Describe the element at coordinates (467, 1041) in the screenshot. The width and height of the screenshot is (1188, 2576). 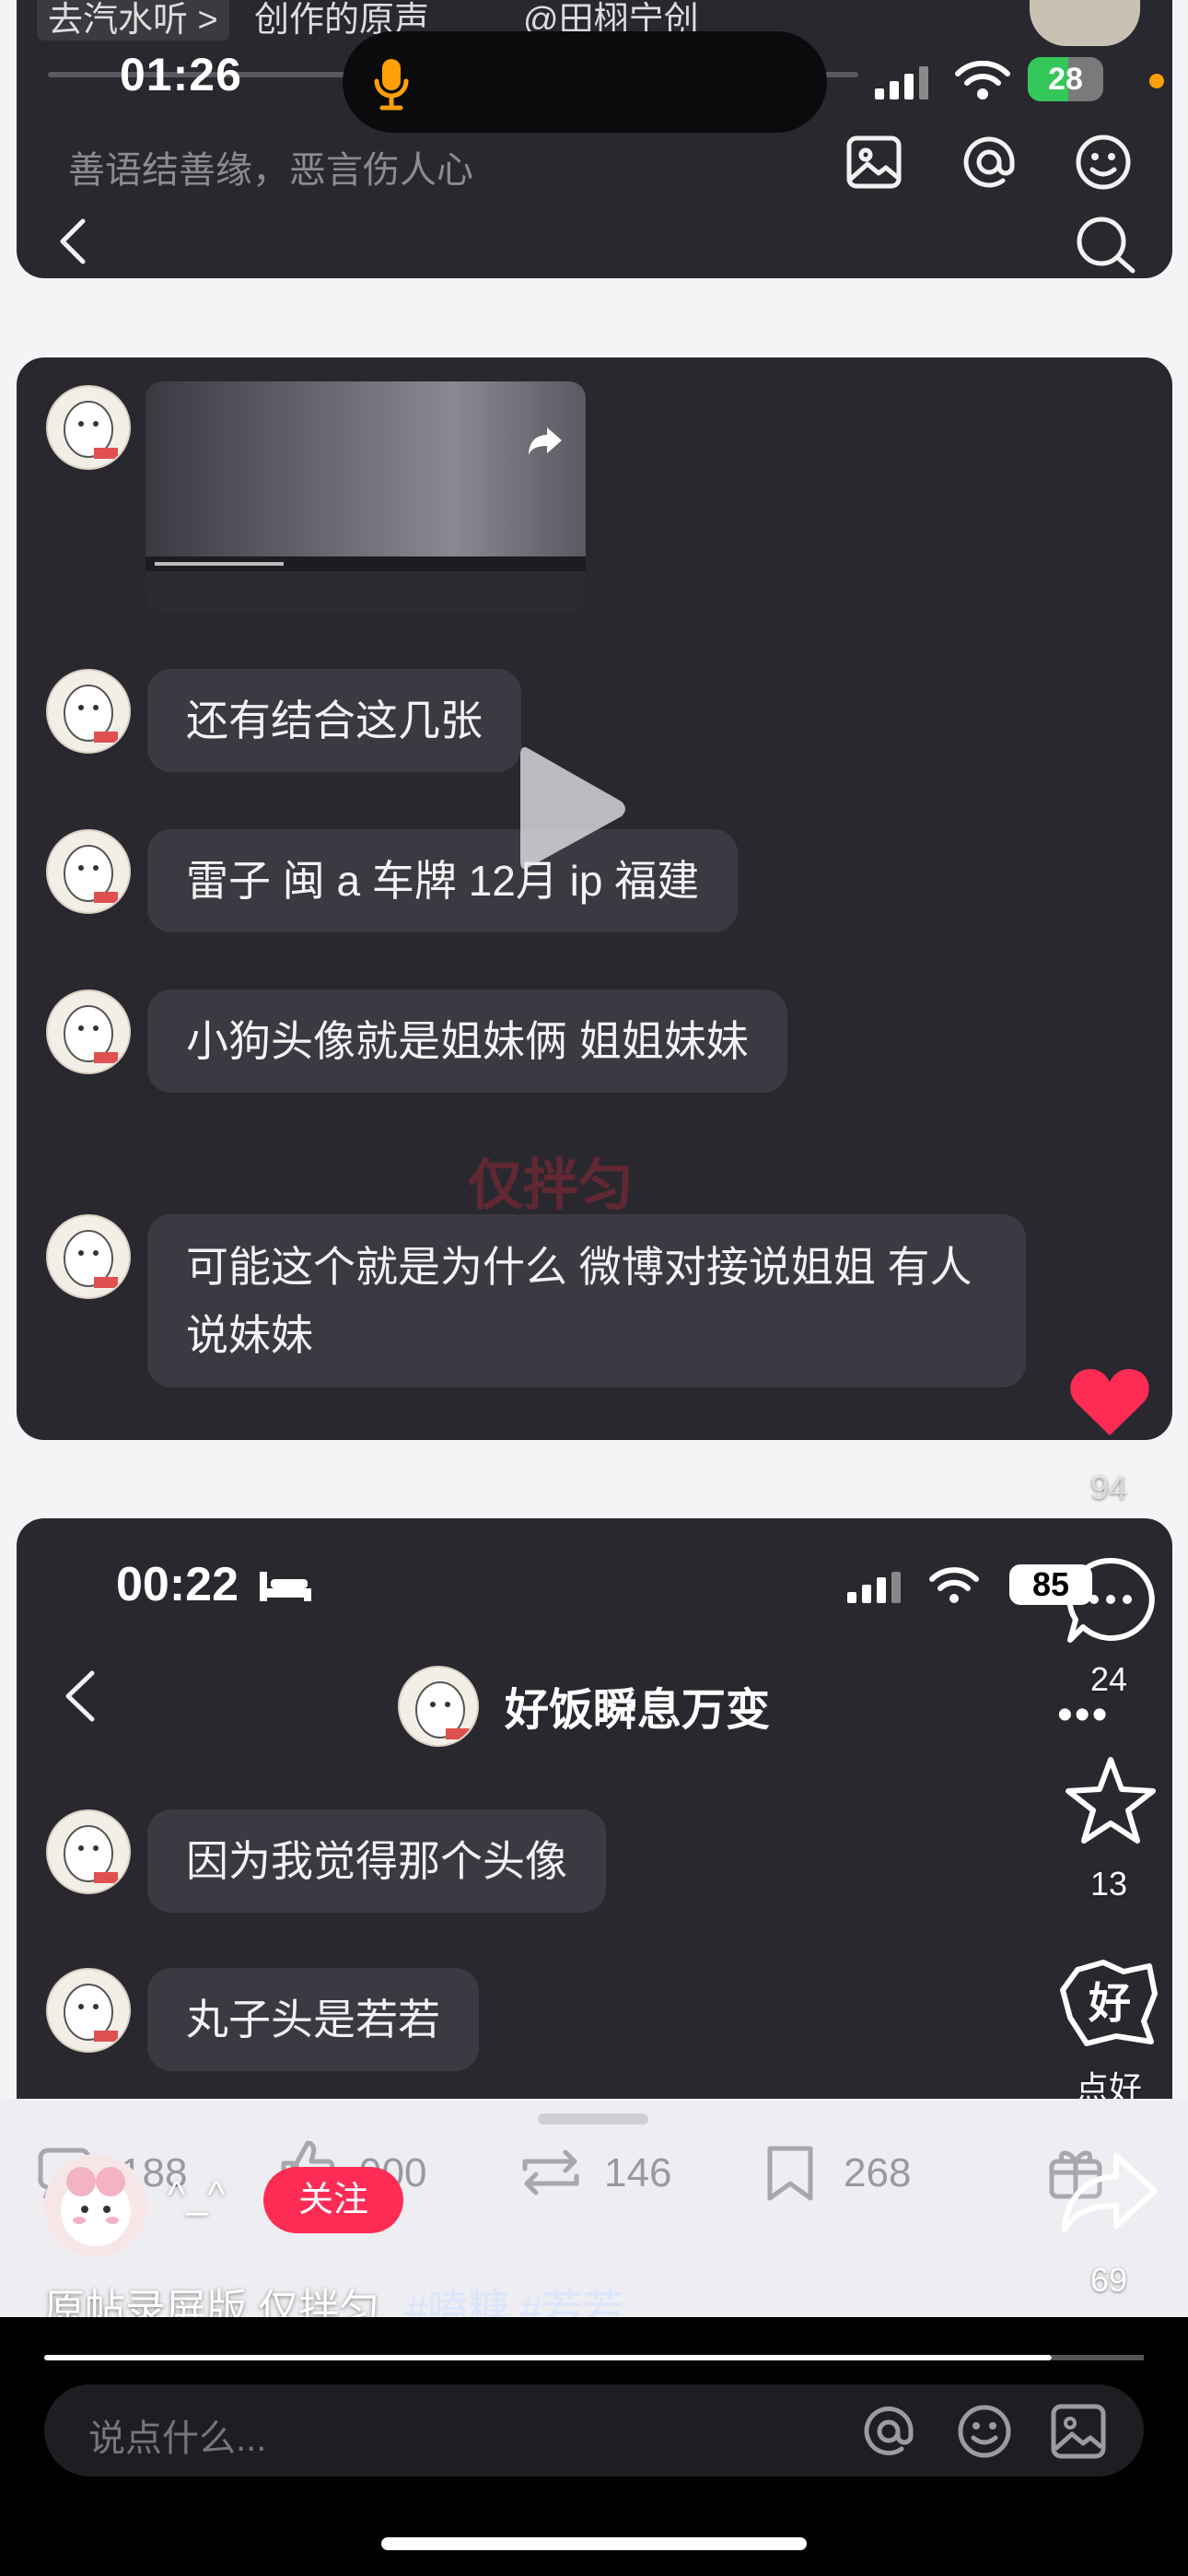
I see `message-bubble: 小狗头像就是姐妹俩 姐姐妹妹` at that location.